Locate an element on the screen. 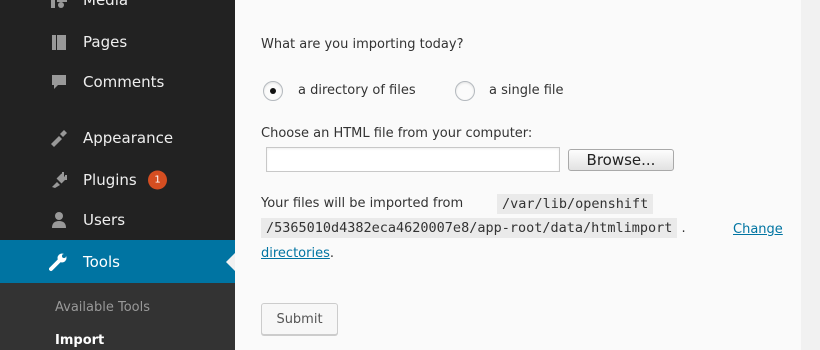 The height and width of the screenshot is (350, 820). sidebar-item-label: Tools is located at coordinates (101, 261).